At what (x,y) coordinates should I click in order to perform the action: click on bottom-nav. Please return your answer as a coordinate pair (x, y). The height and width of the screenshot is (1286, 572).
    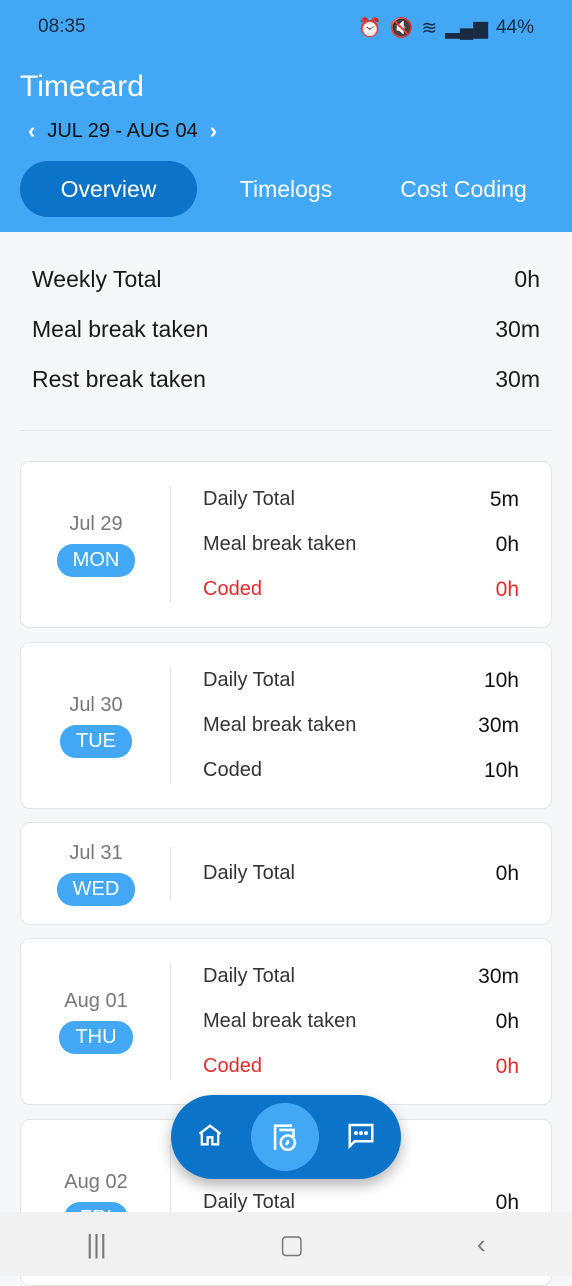
    Looking at the image, I should click on (286, 1137).